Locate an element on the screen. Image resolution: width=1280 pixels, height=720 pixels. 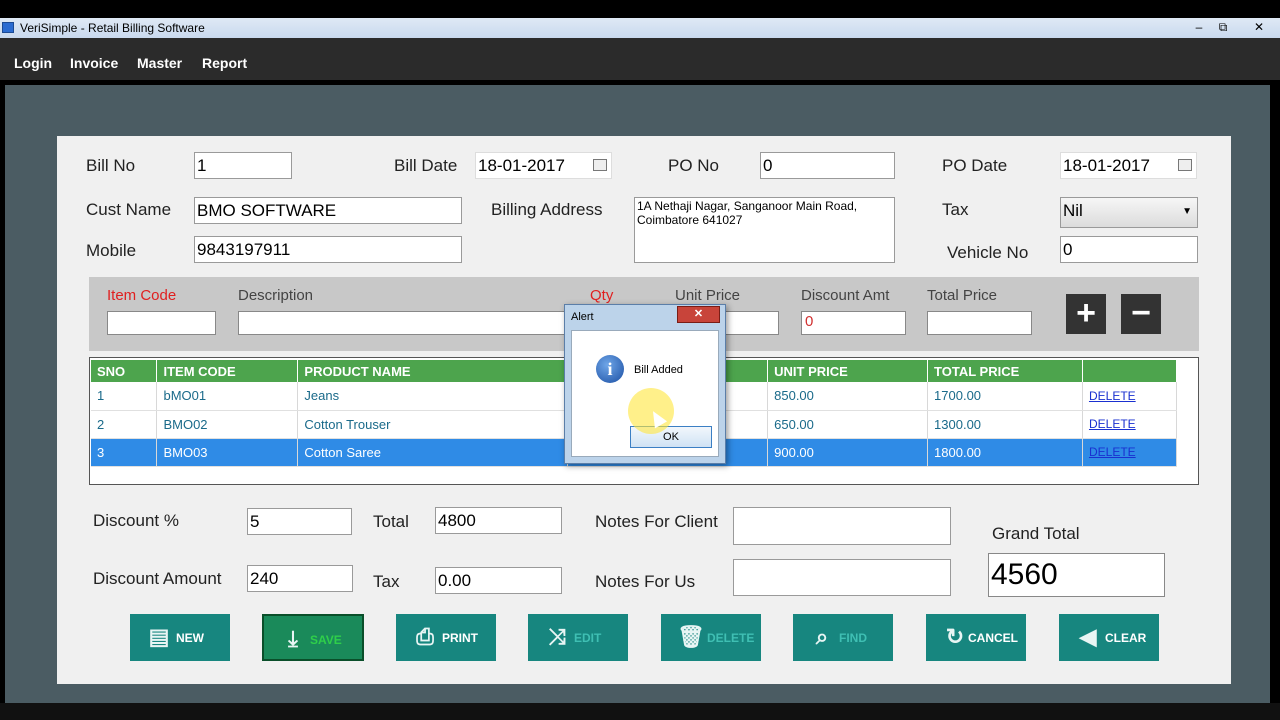
clear-button: ◀ CLEAR is located at coordinates (1109, 637).